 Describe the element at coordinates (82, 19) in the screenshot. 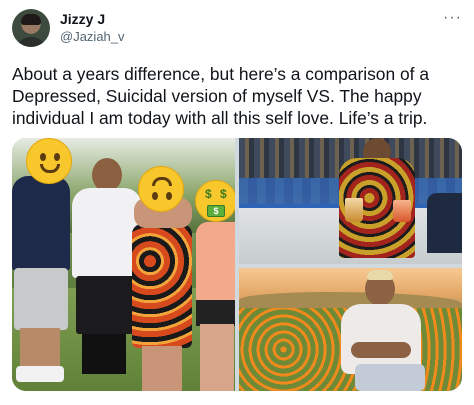

I see `author-name: Jizzy J` at that location.